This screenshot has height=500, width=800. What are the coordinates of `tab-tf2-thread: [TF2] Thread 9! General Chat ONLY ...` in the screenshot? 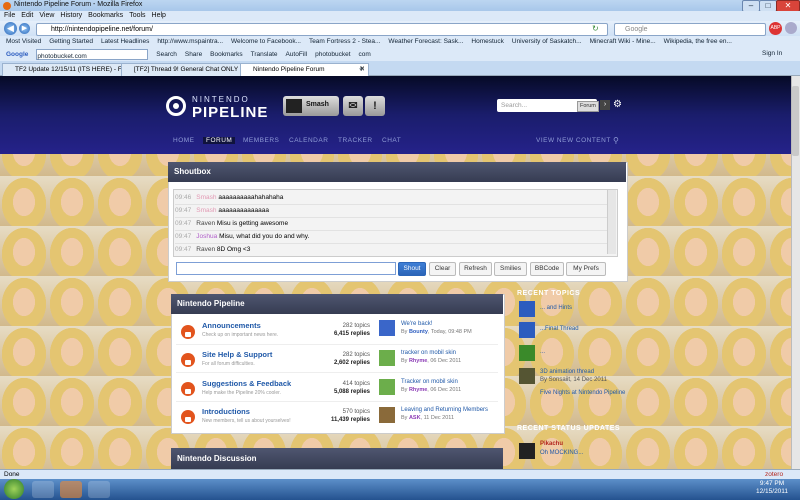 It's located at (184, 69).